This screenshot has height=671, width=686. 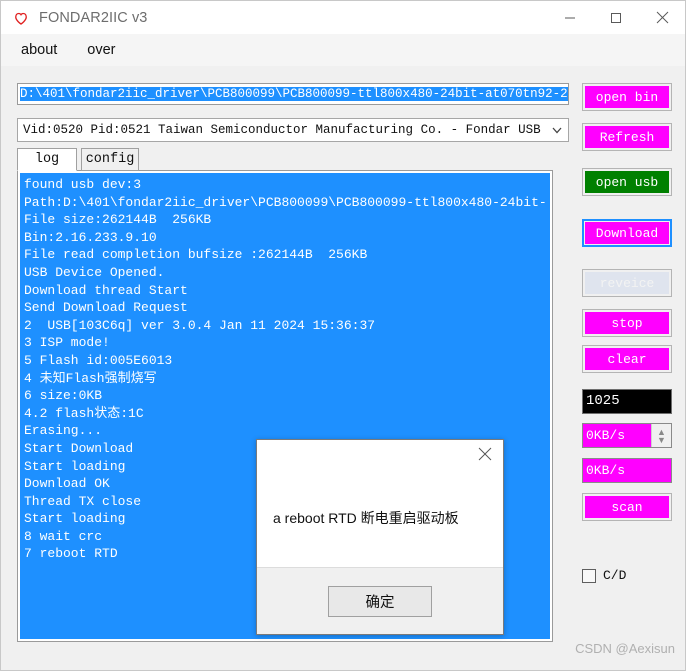 What do you see at coordinates (106, 290) in the screenshot?
I see `log-line: Download thread Start` at bounding box center [106, 290].